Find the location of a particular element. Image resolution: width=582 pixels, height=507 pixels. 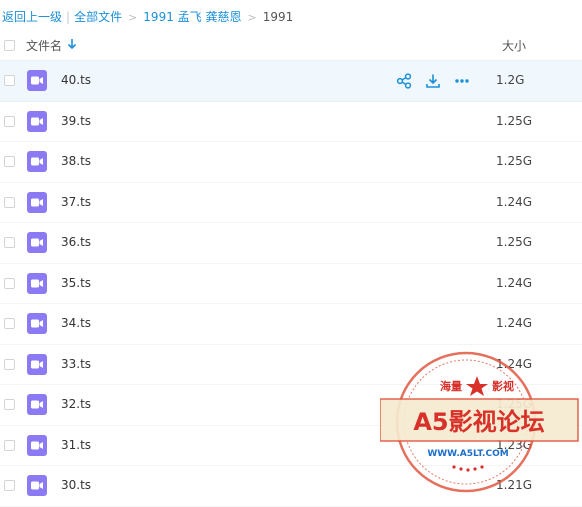

file-name: 36.ts is located at coordinates (76, 242).